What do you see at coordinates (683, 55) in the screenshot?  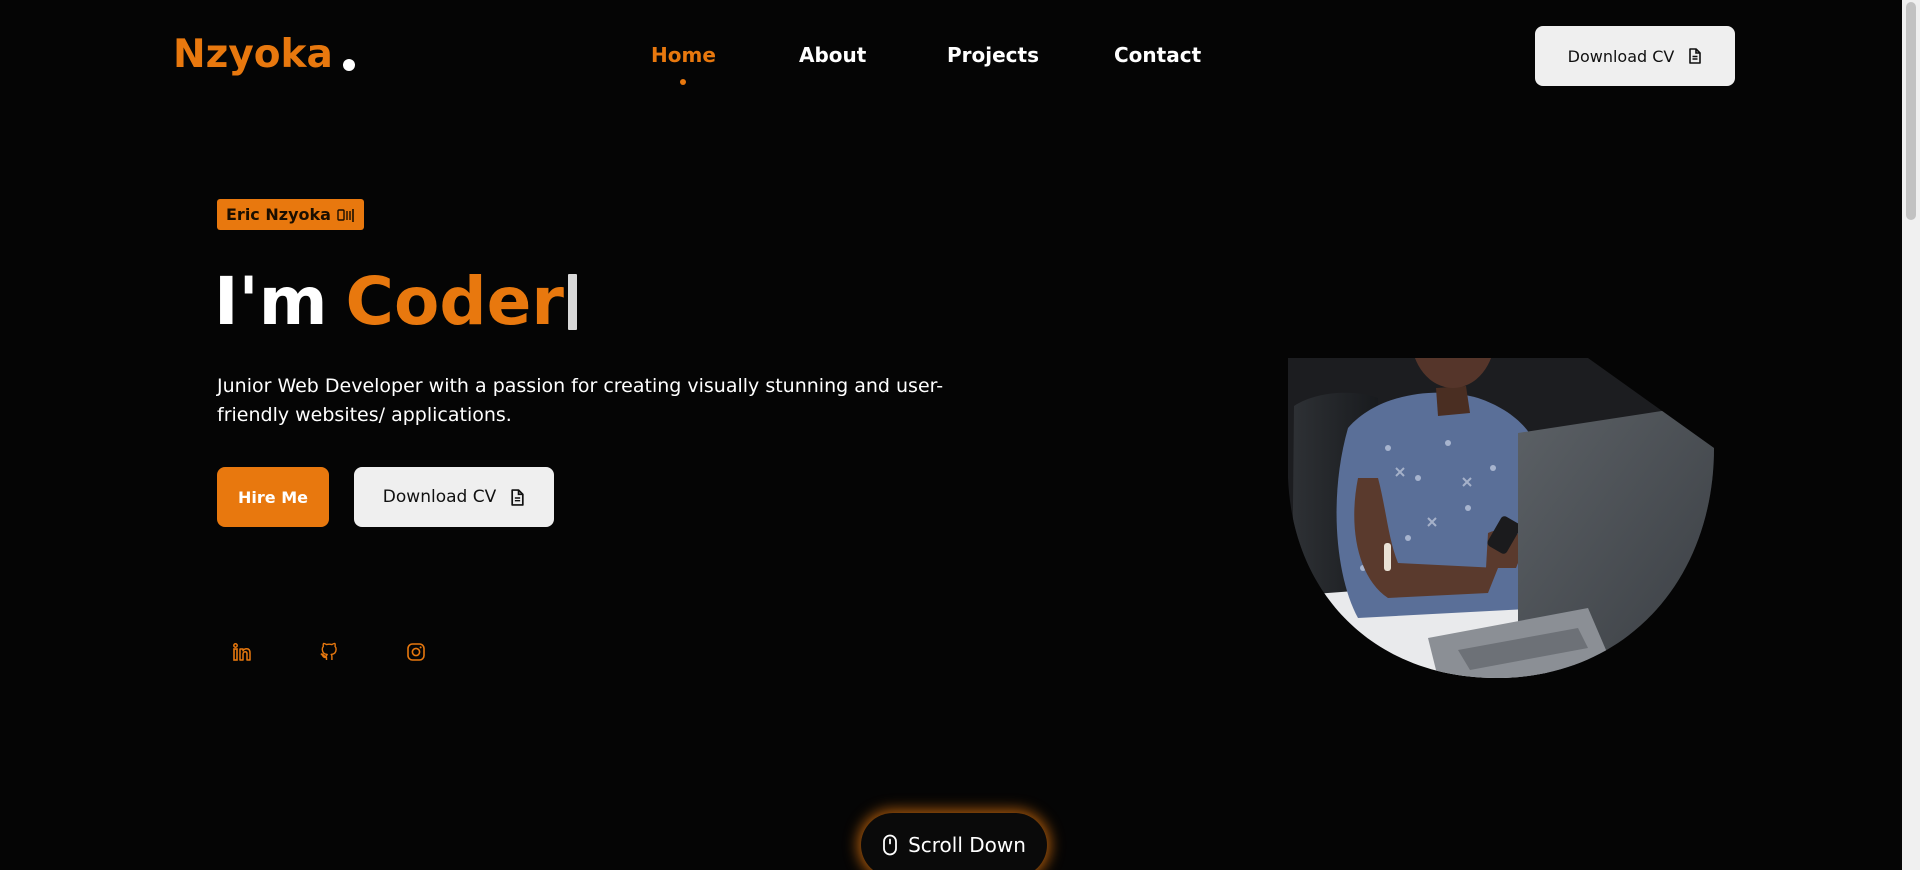 I see `nav-item-label: Home` at bounding box center [683, 55].